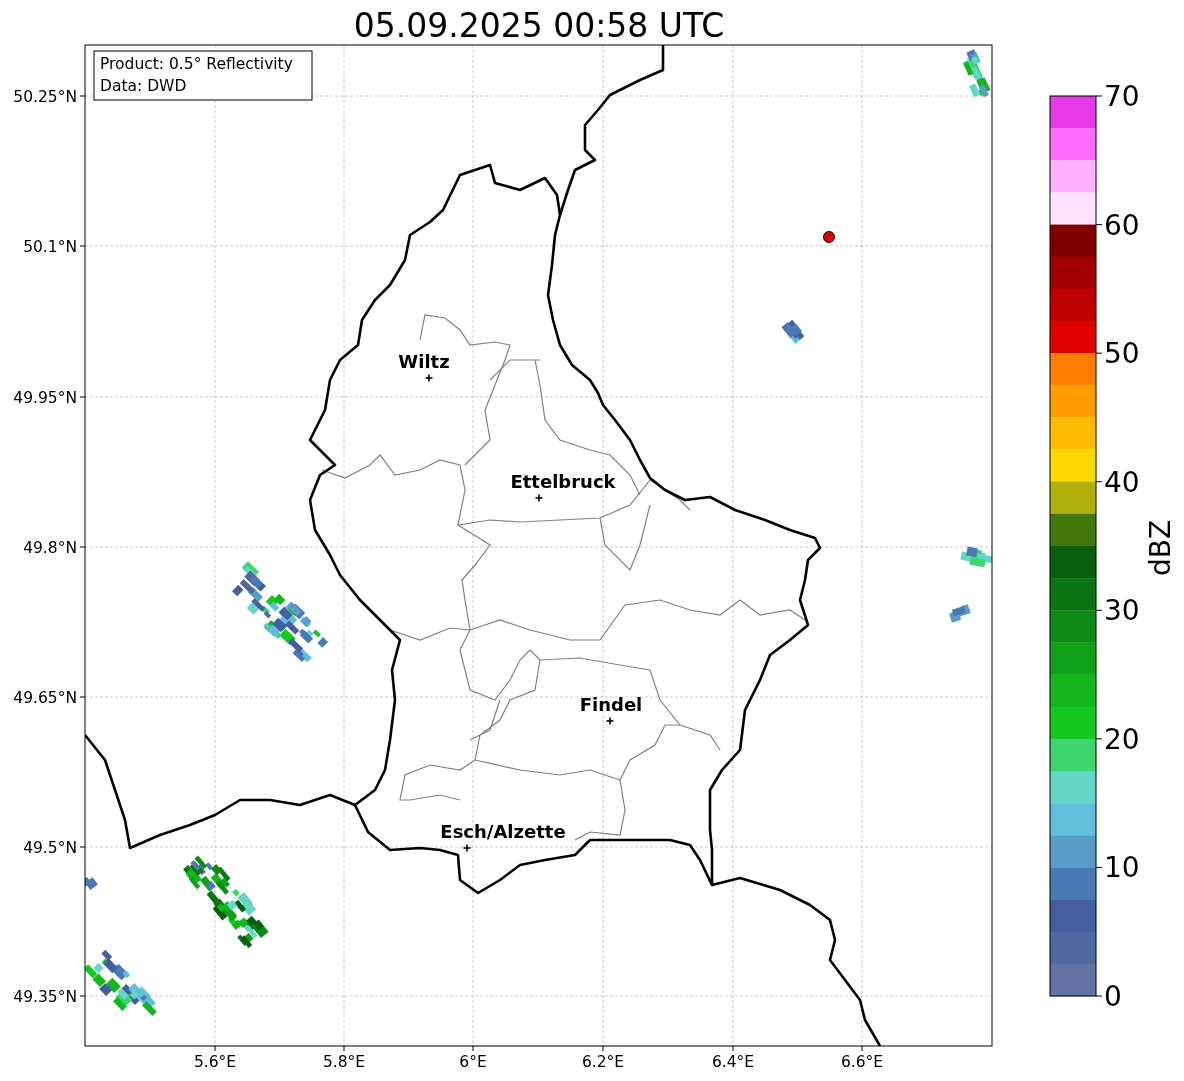 This screenshot has height=1081, width=1184. Describe the element at coordinates (196, 64) in the screenshot. I see `info-text: Product: 0.5° Reflectivity` at that location.